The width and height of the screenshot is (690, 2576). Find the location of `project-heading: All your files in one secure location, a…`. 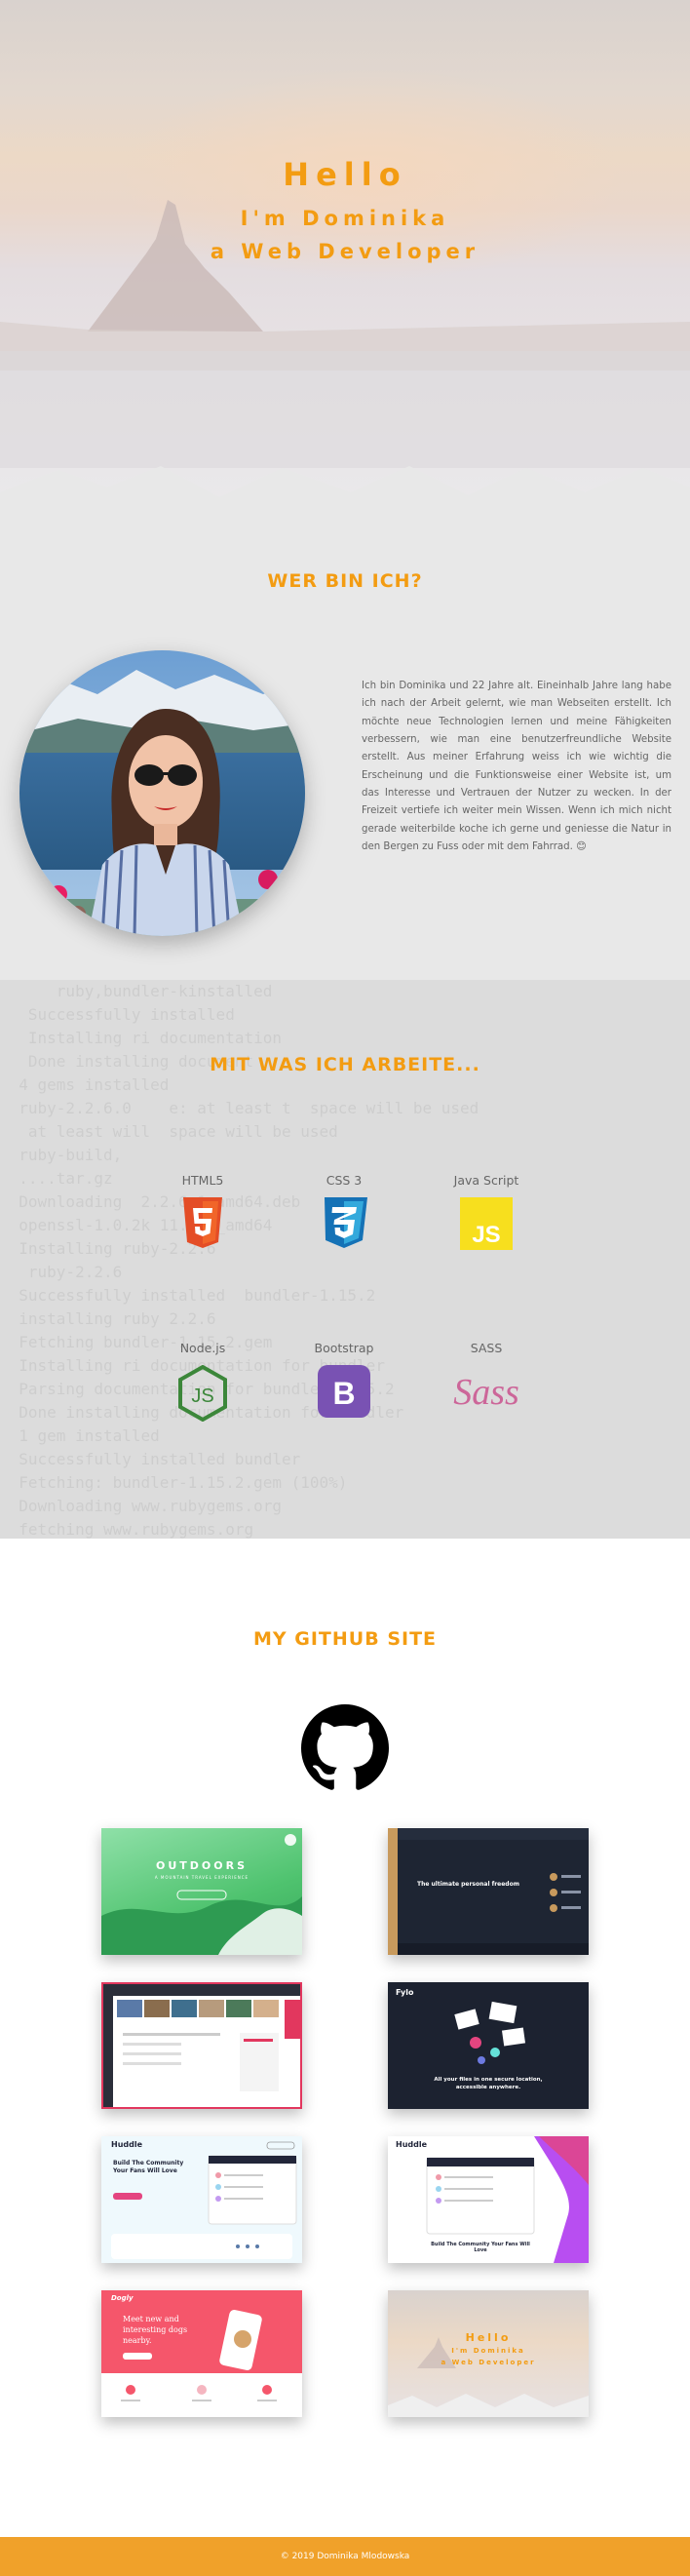

project-heading: All your files in one secure location, a… is located at coordinates (488, 2083).